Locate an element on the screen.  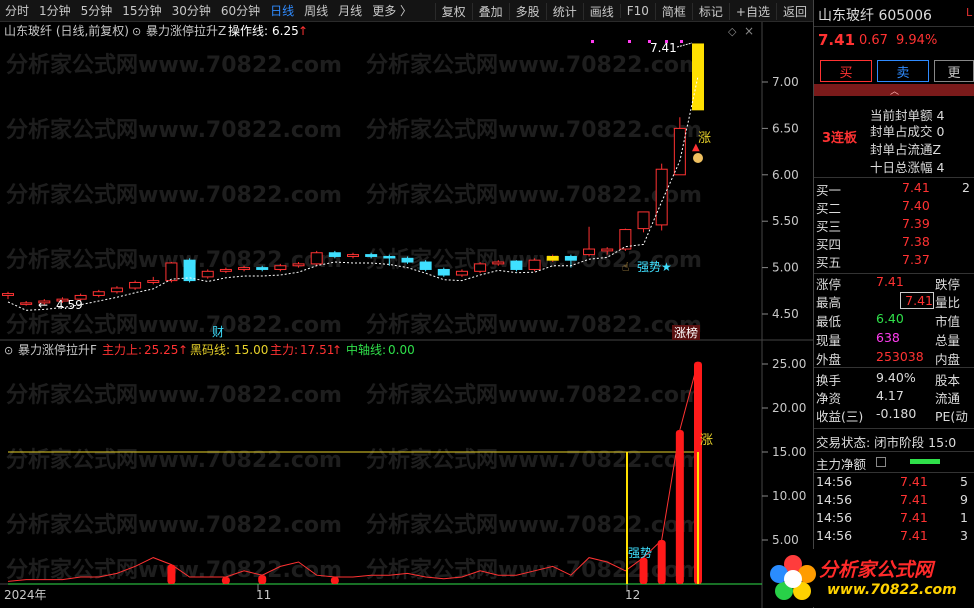
main-up-arrow: ↑ is located at coordinates (183, 350).